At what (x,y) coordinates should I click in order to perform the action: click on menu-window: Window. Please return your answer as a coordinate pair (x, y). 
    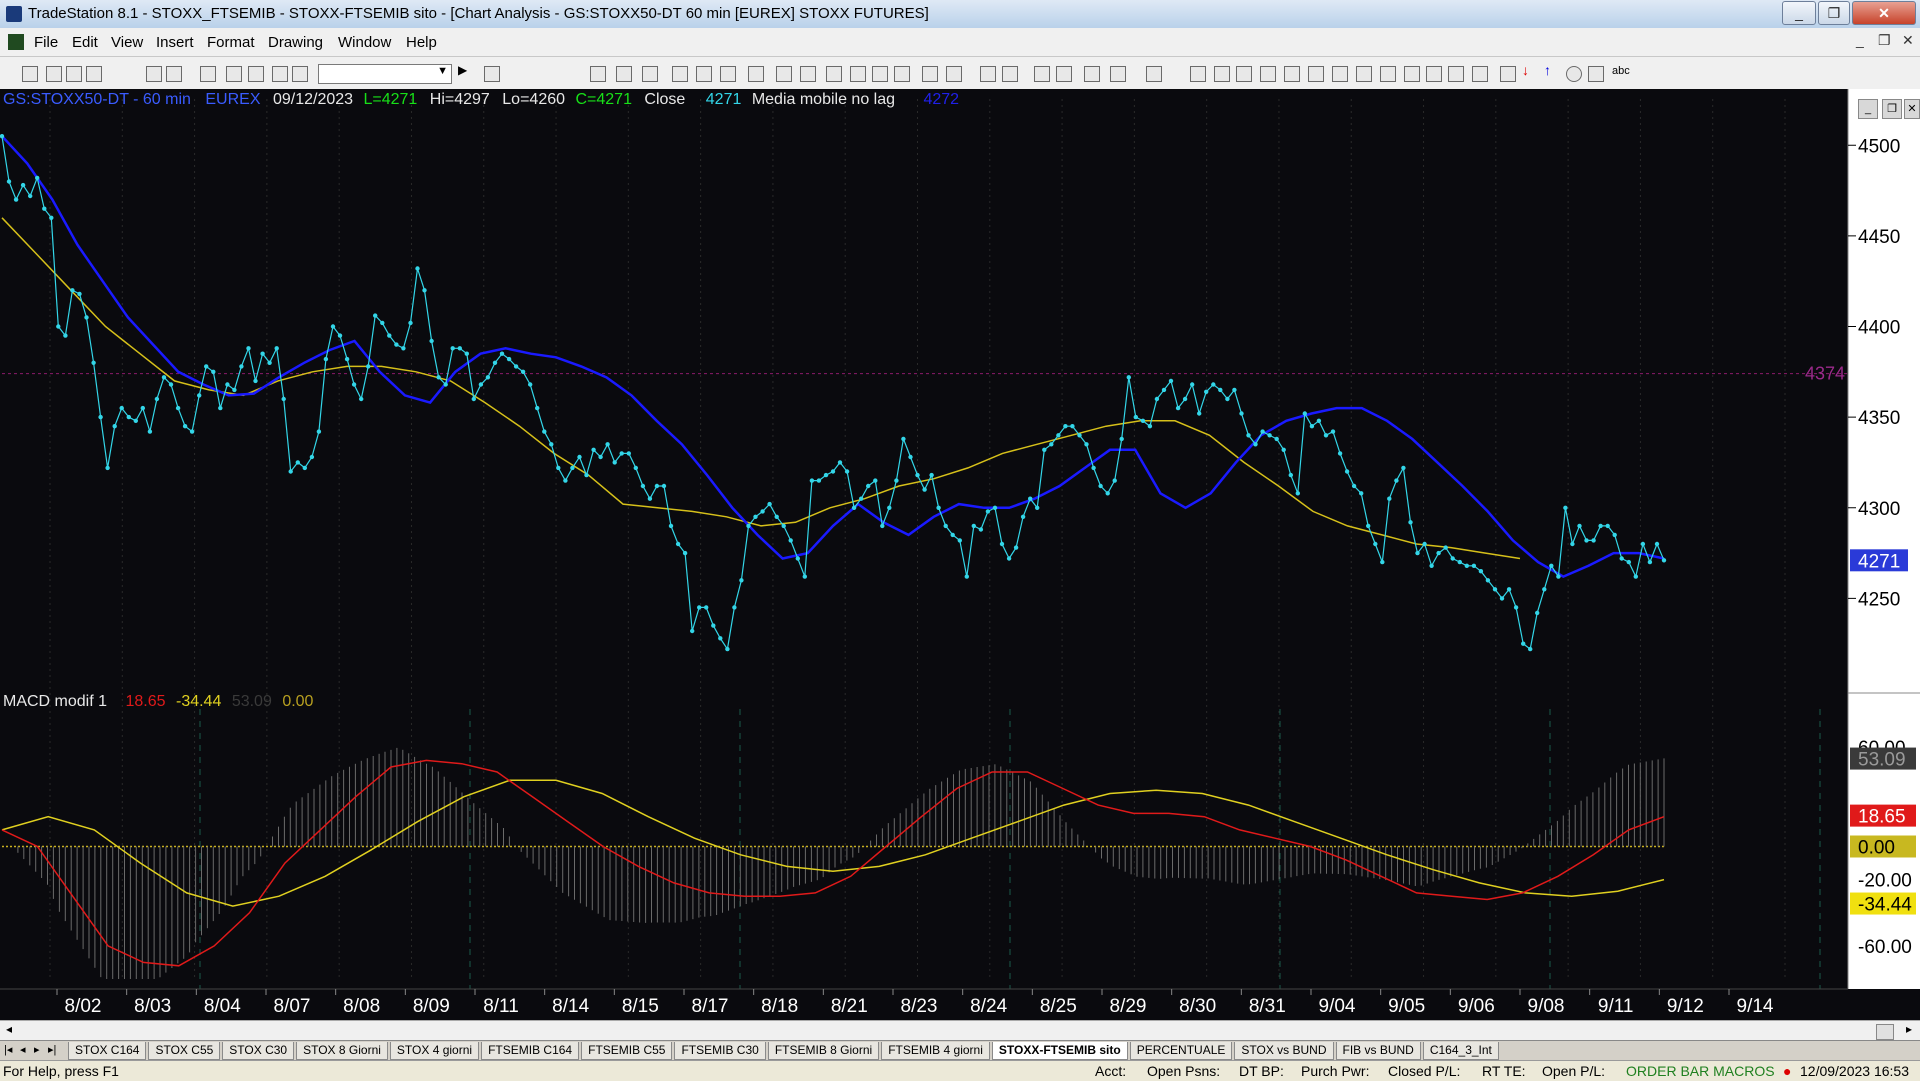
    Looking at the image, I should click on (364, 42).